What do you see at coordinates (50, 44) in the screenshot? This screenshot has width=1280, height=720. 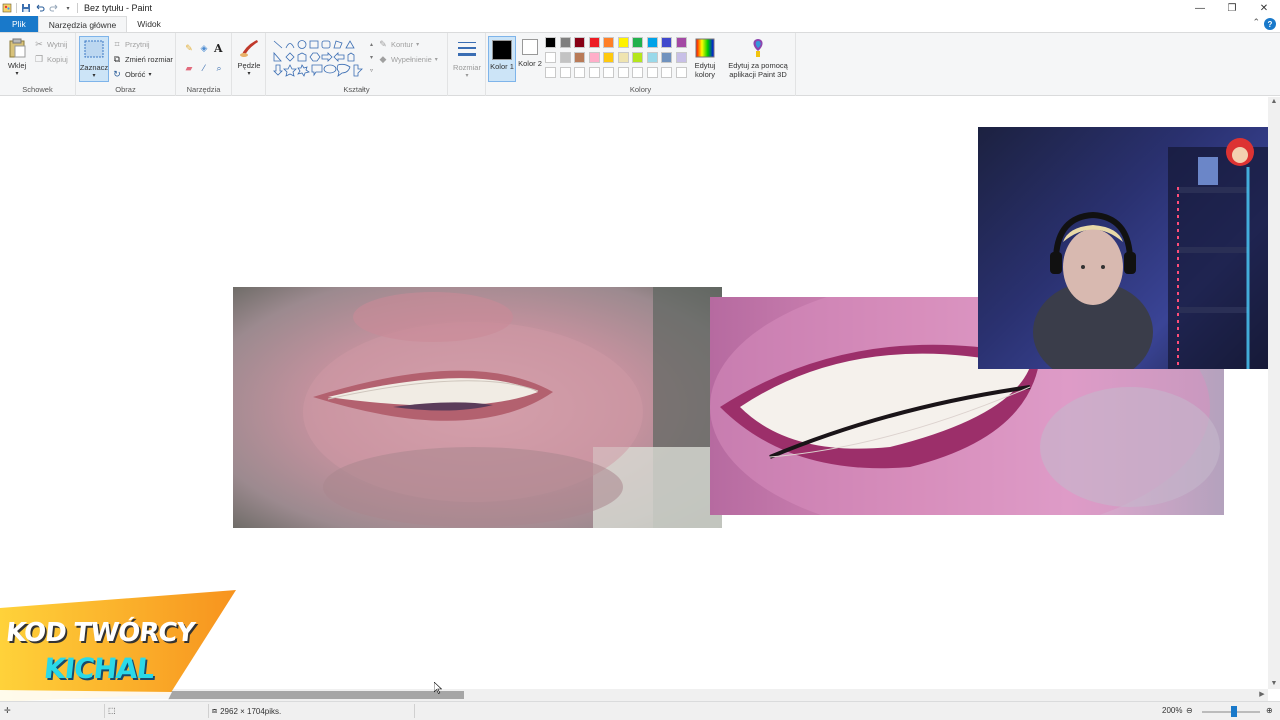 I see `cut-button: ✂ Wytnij` at bounding box center [50, 44].